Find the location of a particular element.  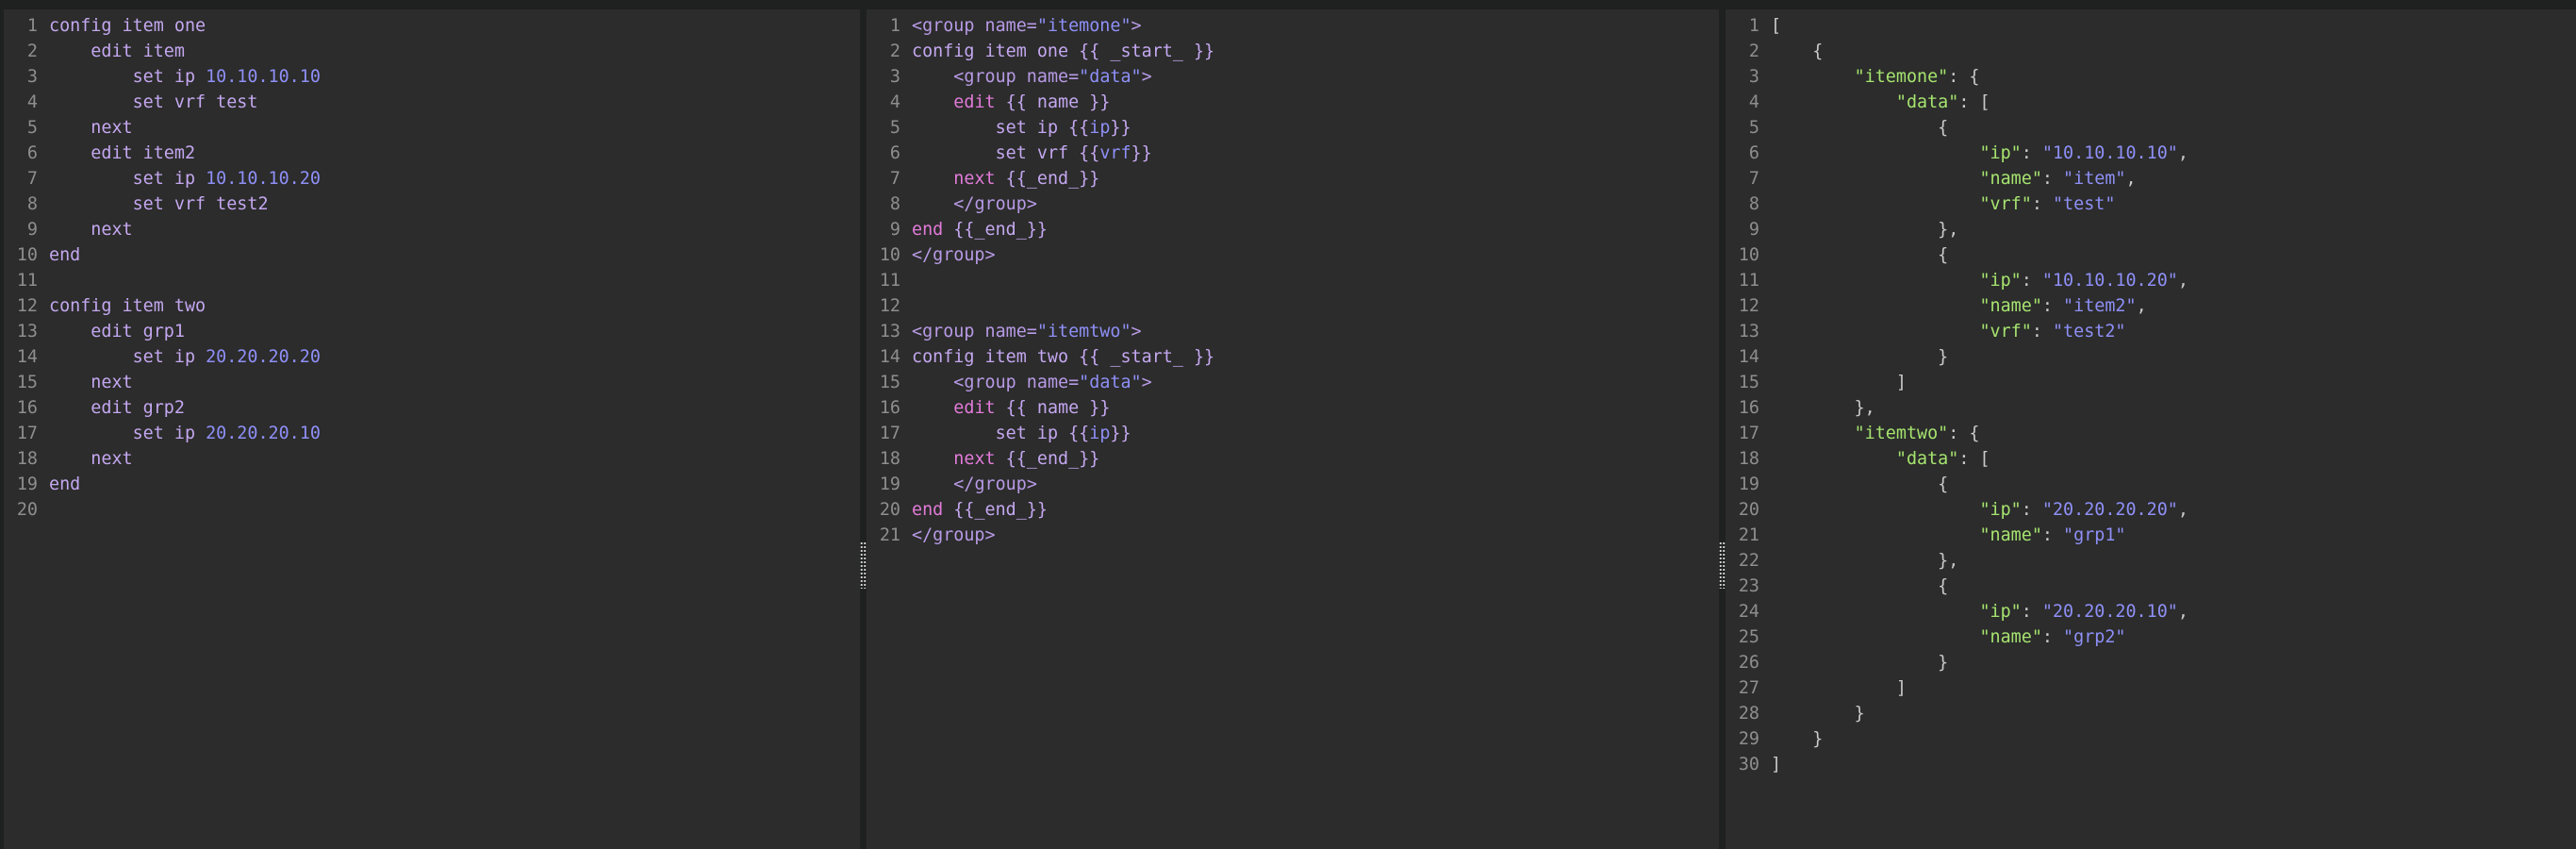

code-line: 6 "ip": "10.10.10.10", is located at coordinates (2151, 153).